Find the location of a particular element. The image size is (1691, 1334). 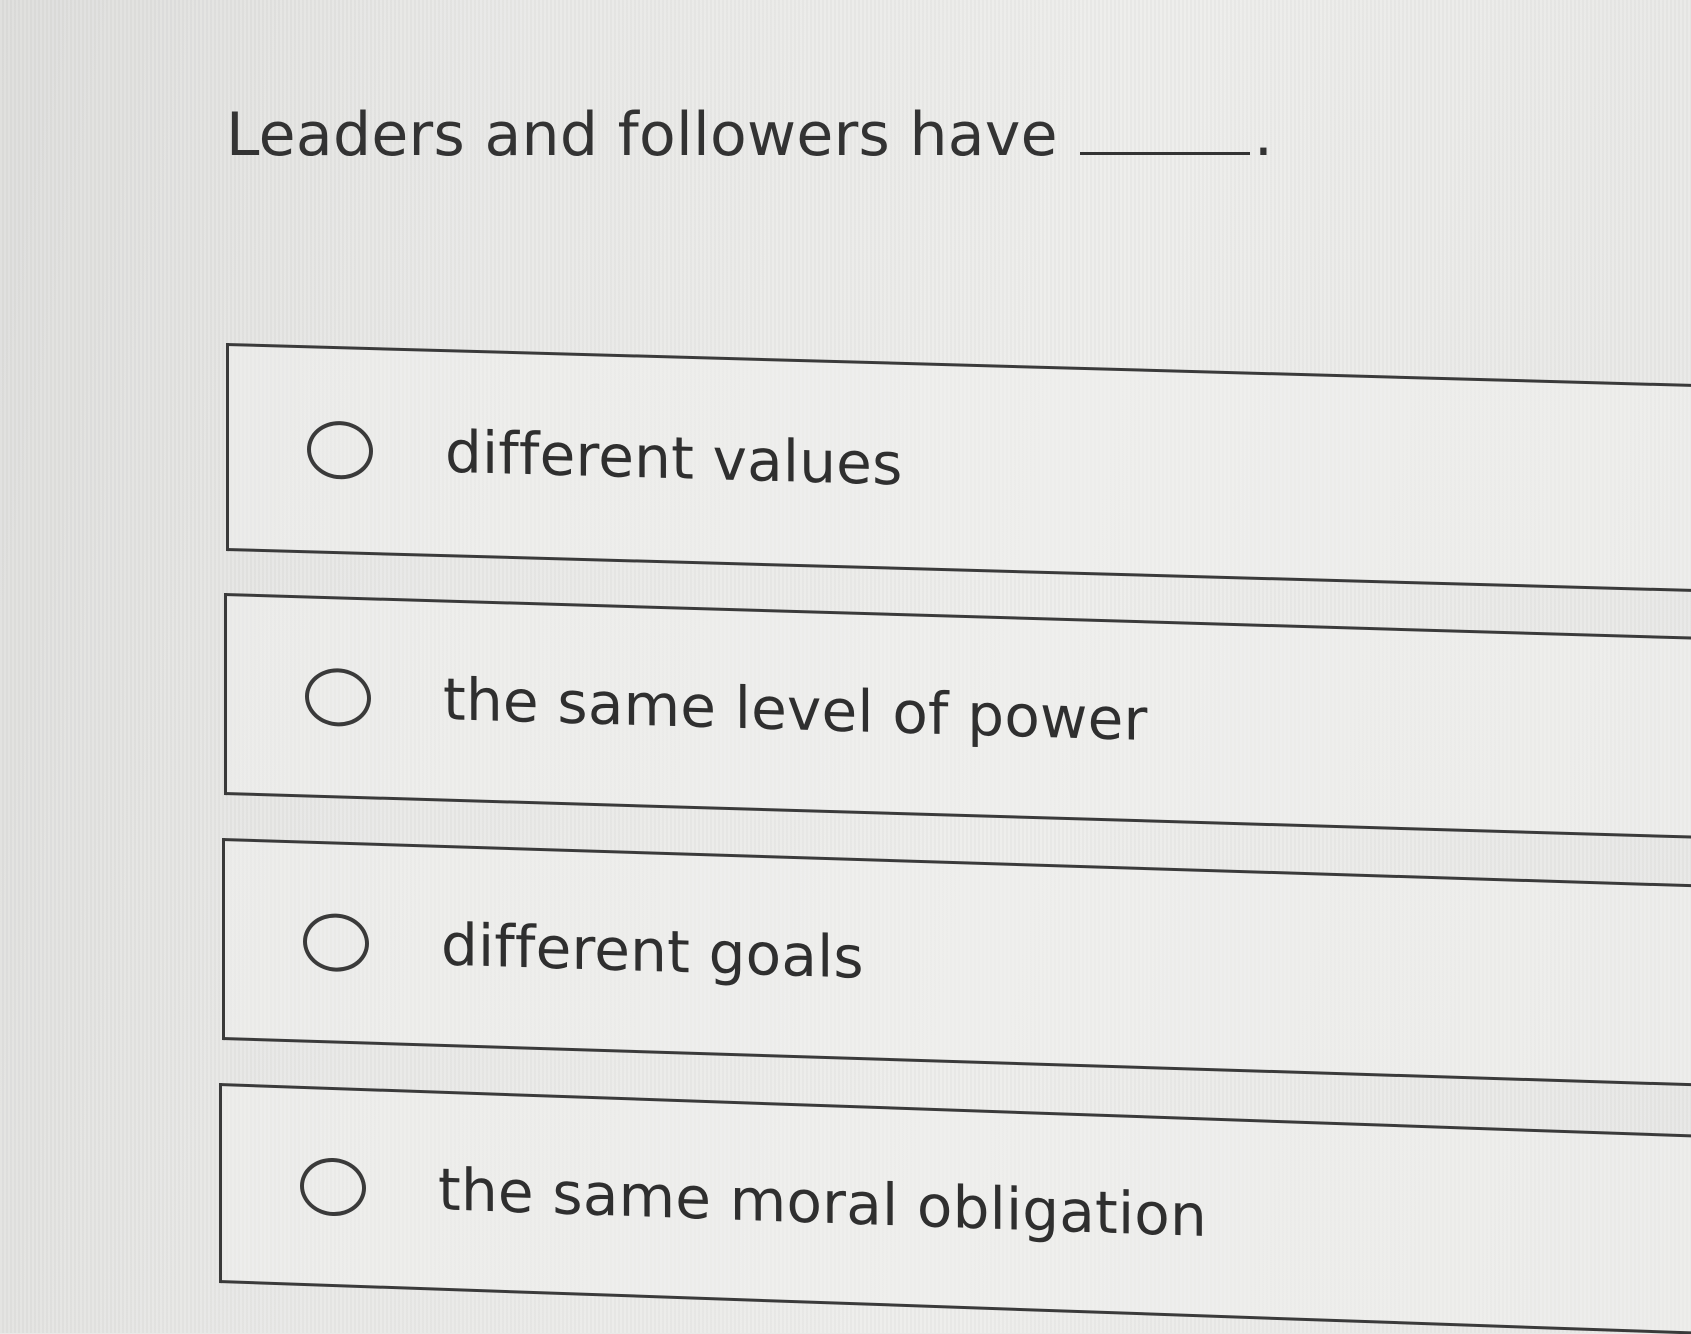

answer-option-label: different values is located at coordinates (674, 458).